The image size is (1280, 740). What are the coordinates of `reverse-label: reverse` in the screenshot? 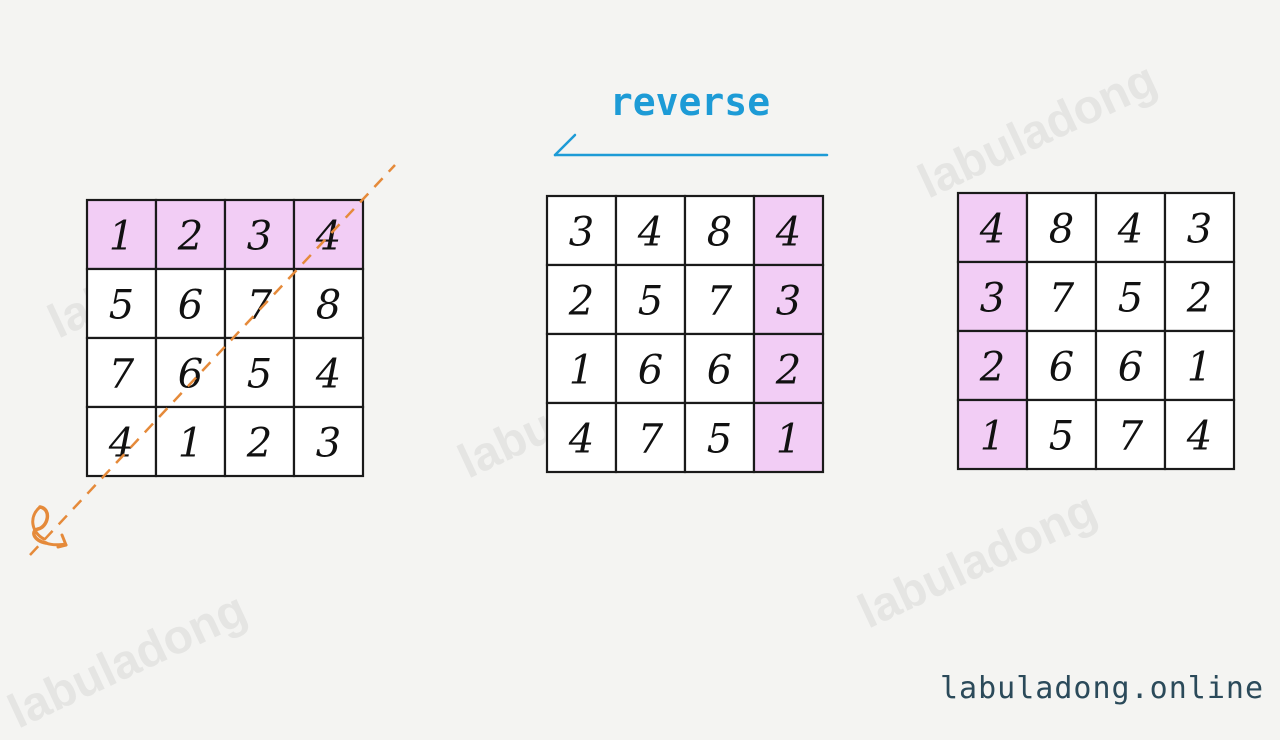 It's located at (690, 102).